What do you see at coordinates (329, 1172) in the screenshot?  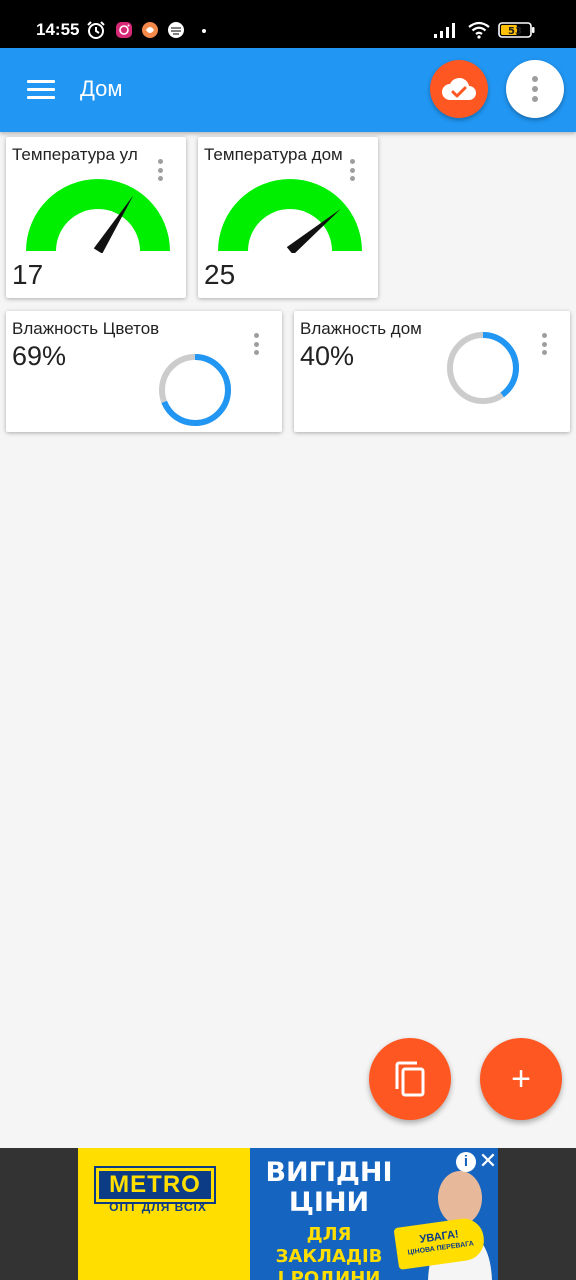 I see `ad-headline-line: ВИГІДНІ` at bounding box center [329, 1172].